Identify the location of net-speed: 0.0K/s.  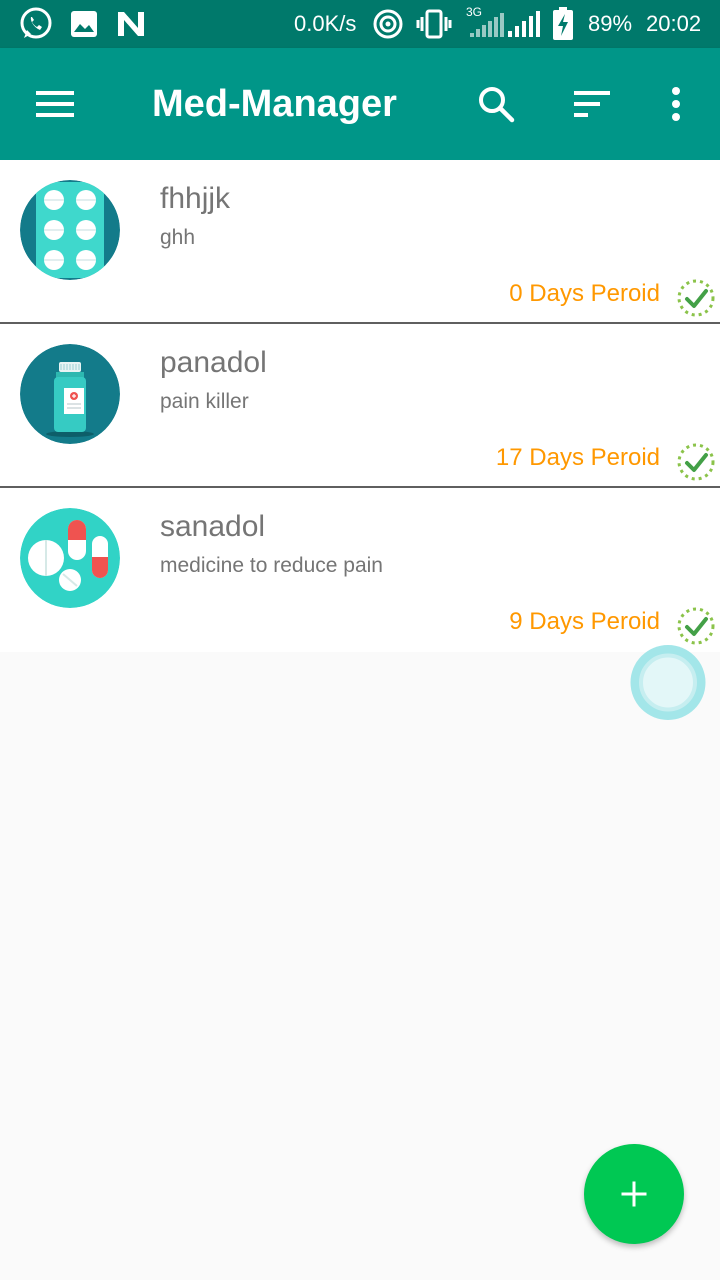
(325, 23).